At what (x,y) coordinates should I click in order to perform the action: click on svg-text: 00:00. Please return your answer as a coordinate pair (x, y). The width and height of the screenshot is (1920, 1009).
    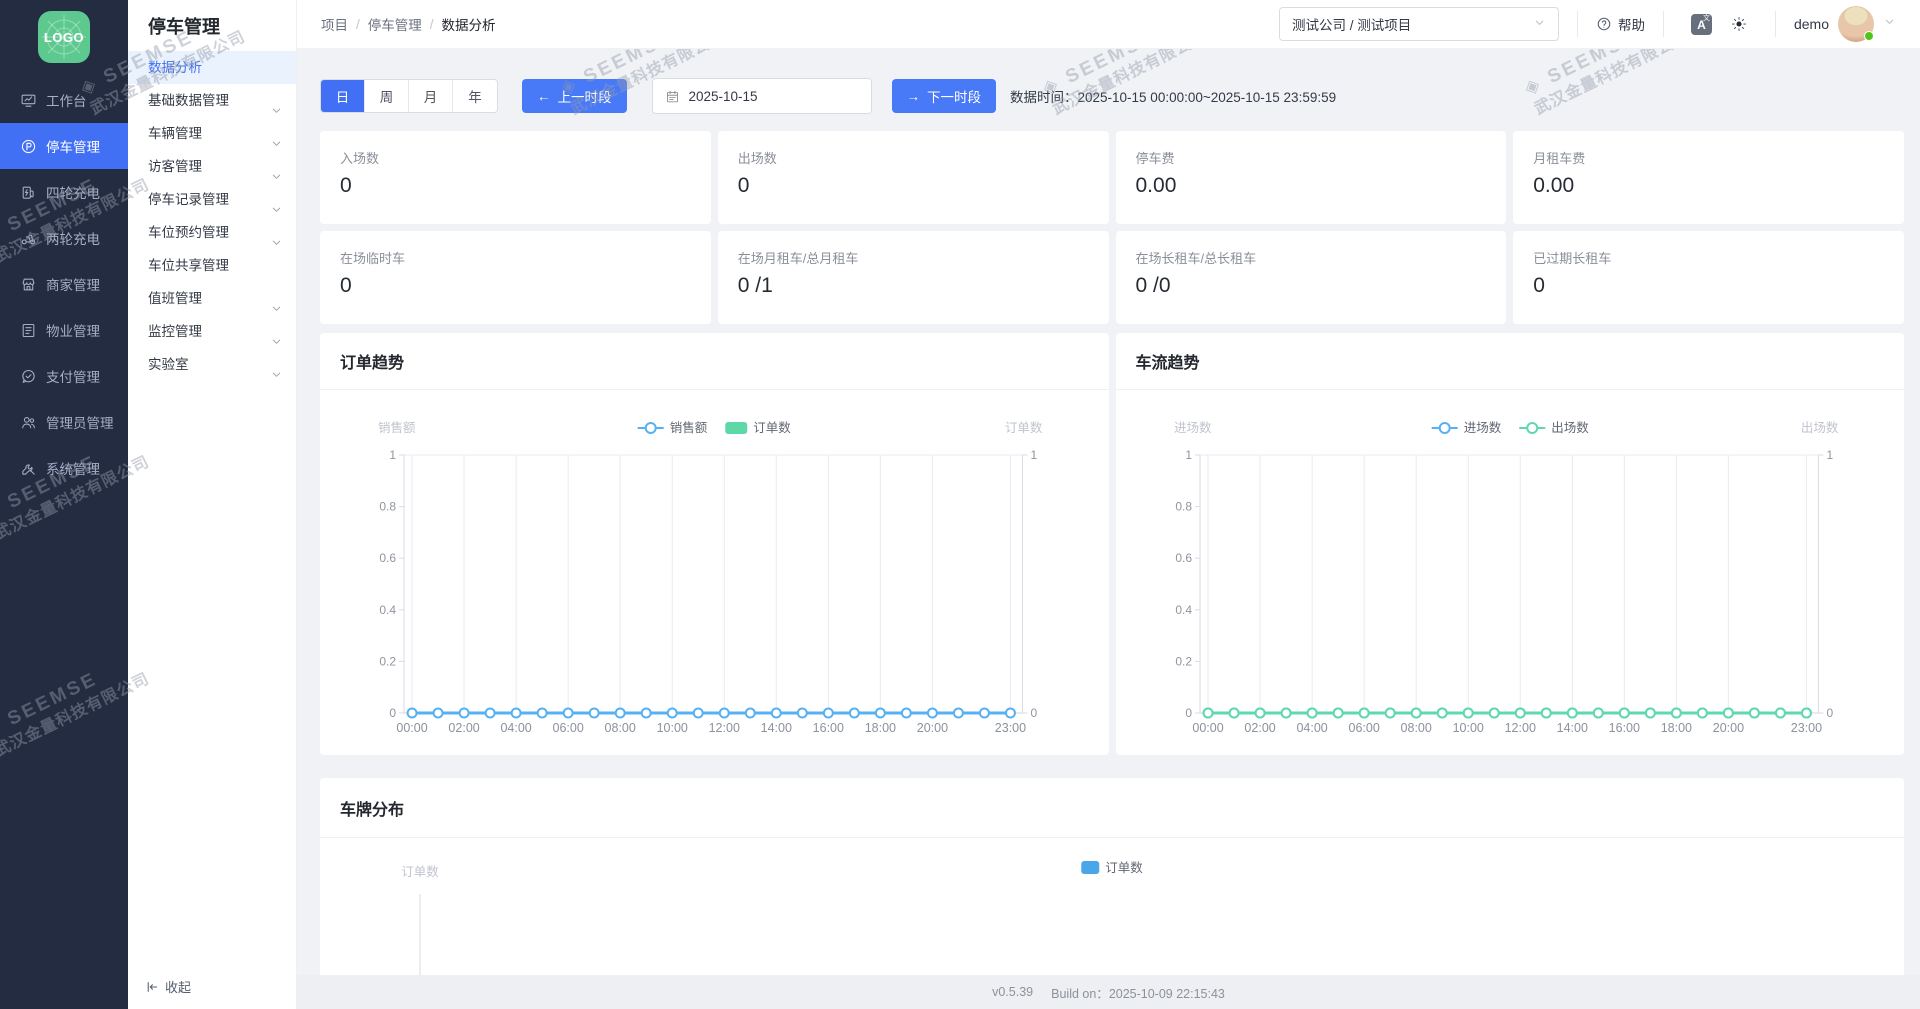
    Looking at the image, I should click on (411, 728).